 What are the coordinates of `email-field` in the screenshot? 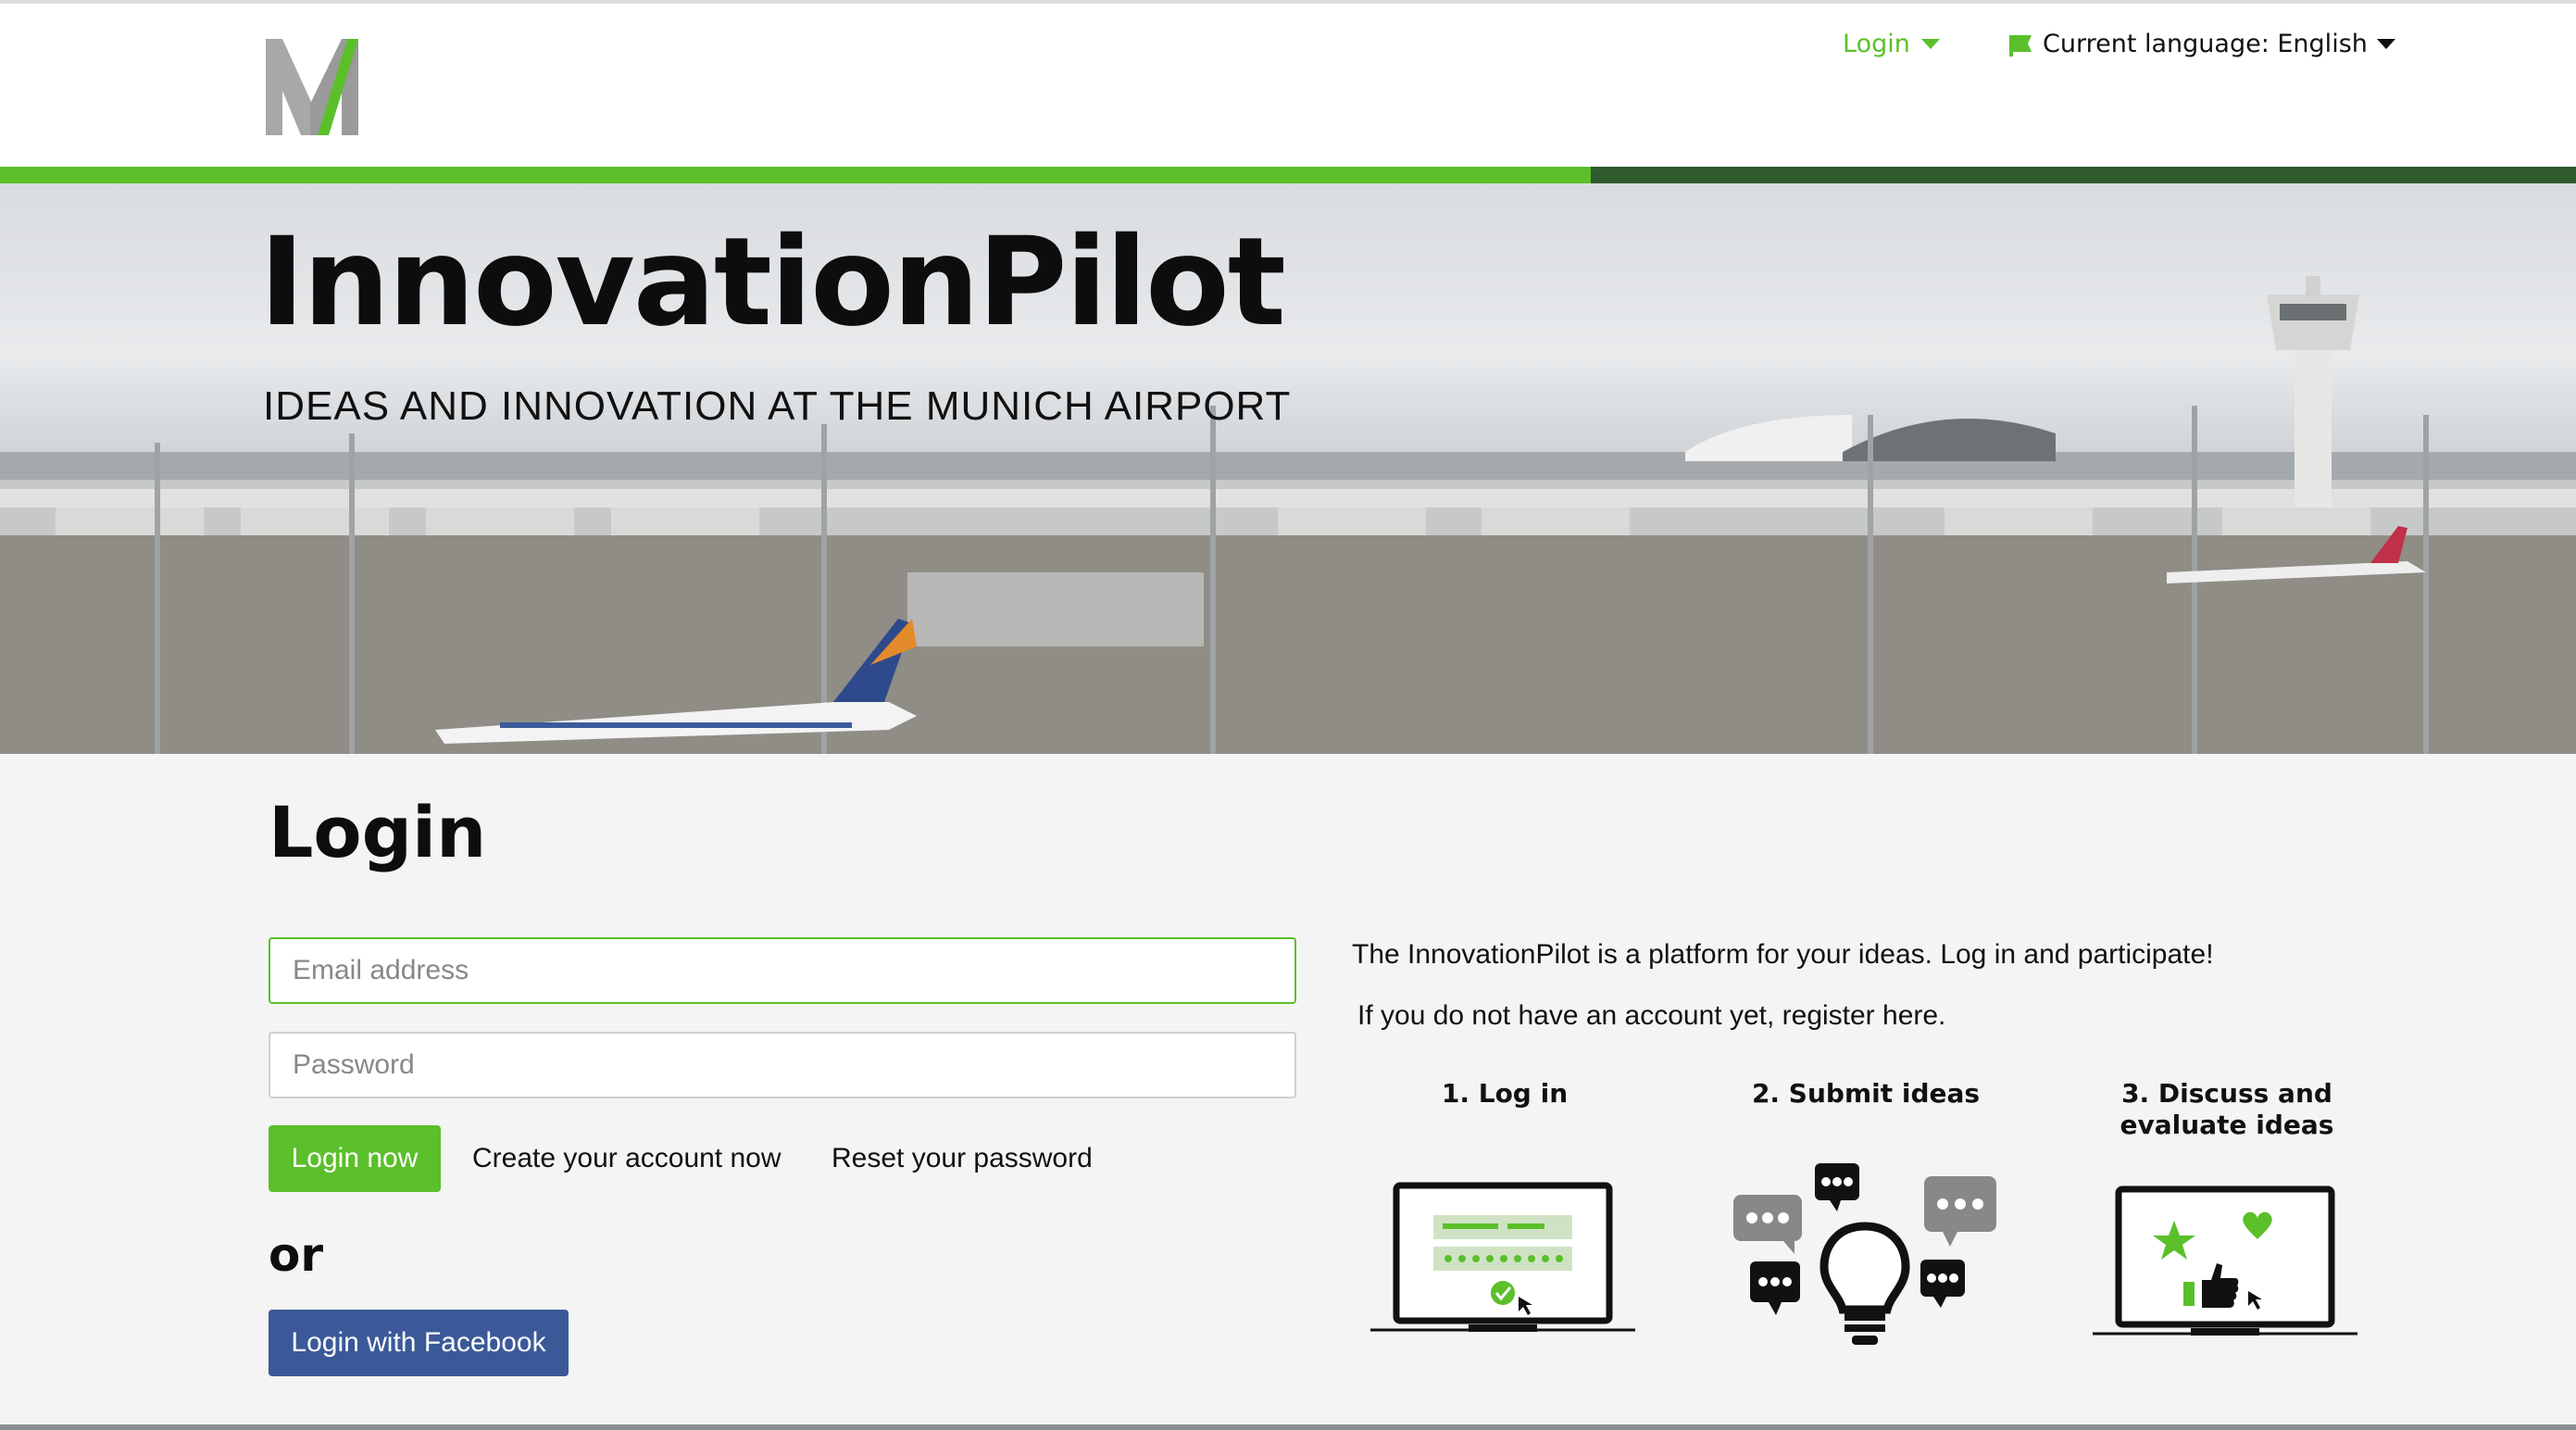 It's located at (783, 970).